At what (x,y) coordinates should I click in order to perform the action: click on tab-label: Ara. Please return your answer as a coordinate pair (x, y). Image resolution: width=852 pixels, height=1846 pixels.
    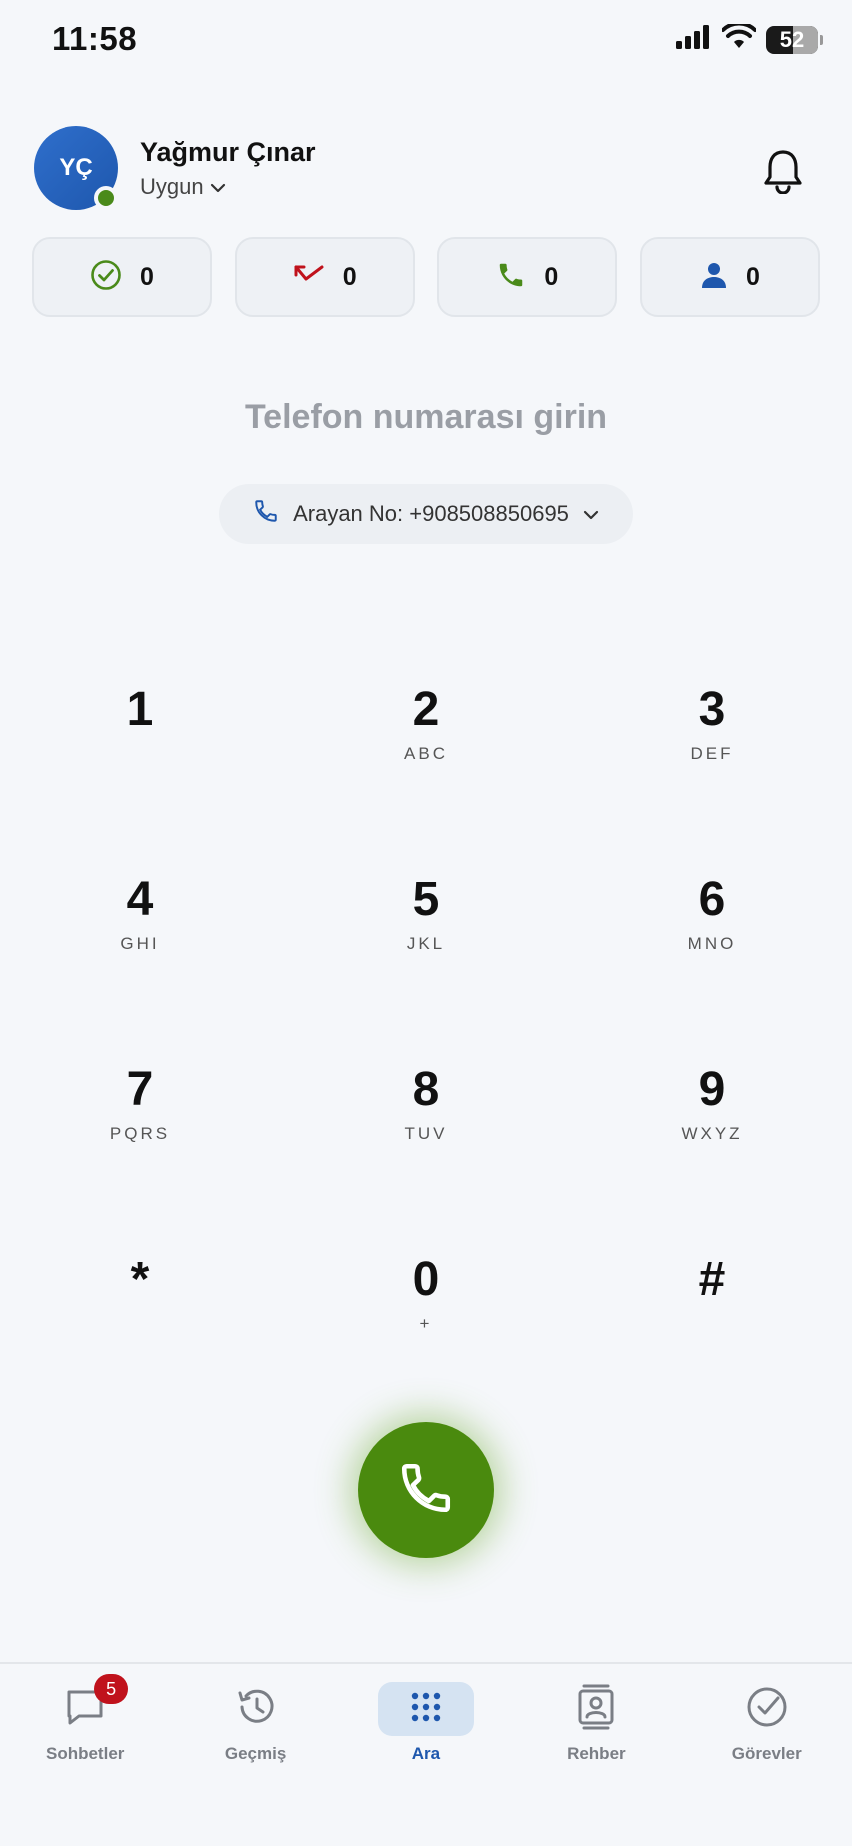
    Looking at the image, I should click on (426, 1753).